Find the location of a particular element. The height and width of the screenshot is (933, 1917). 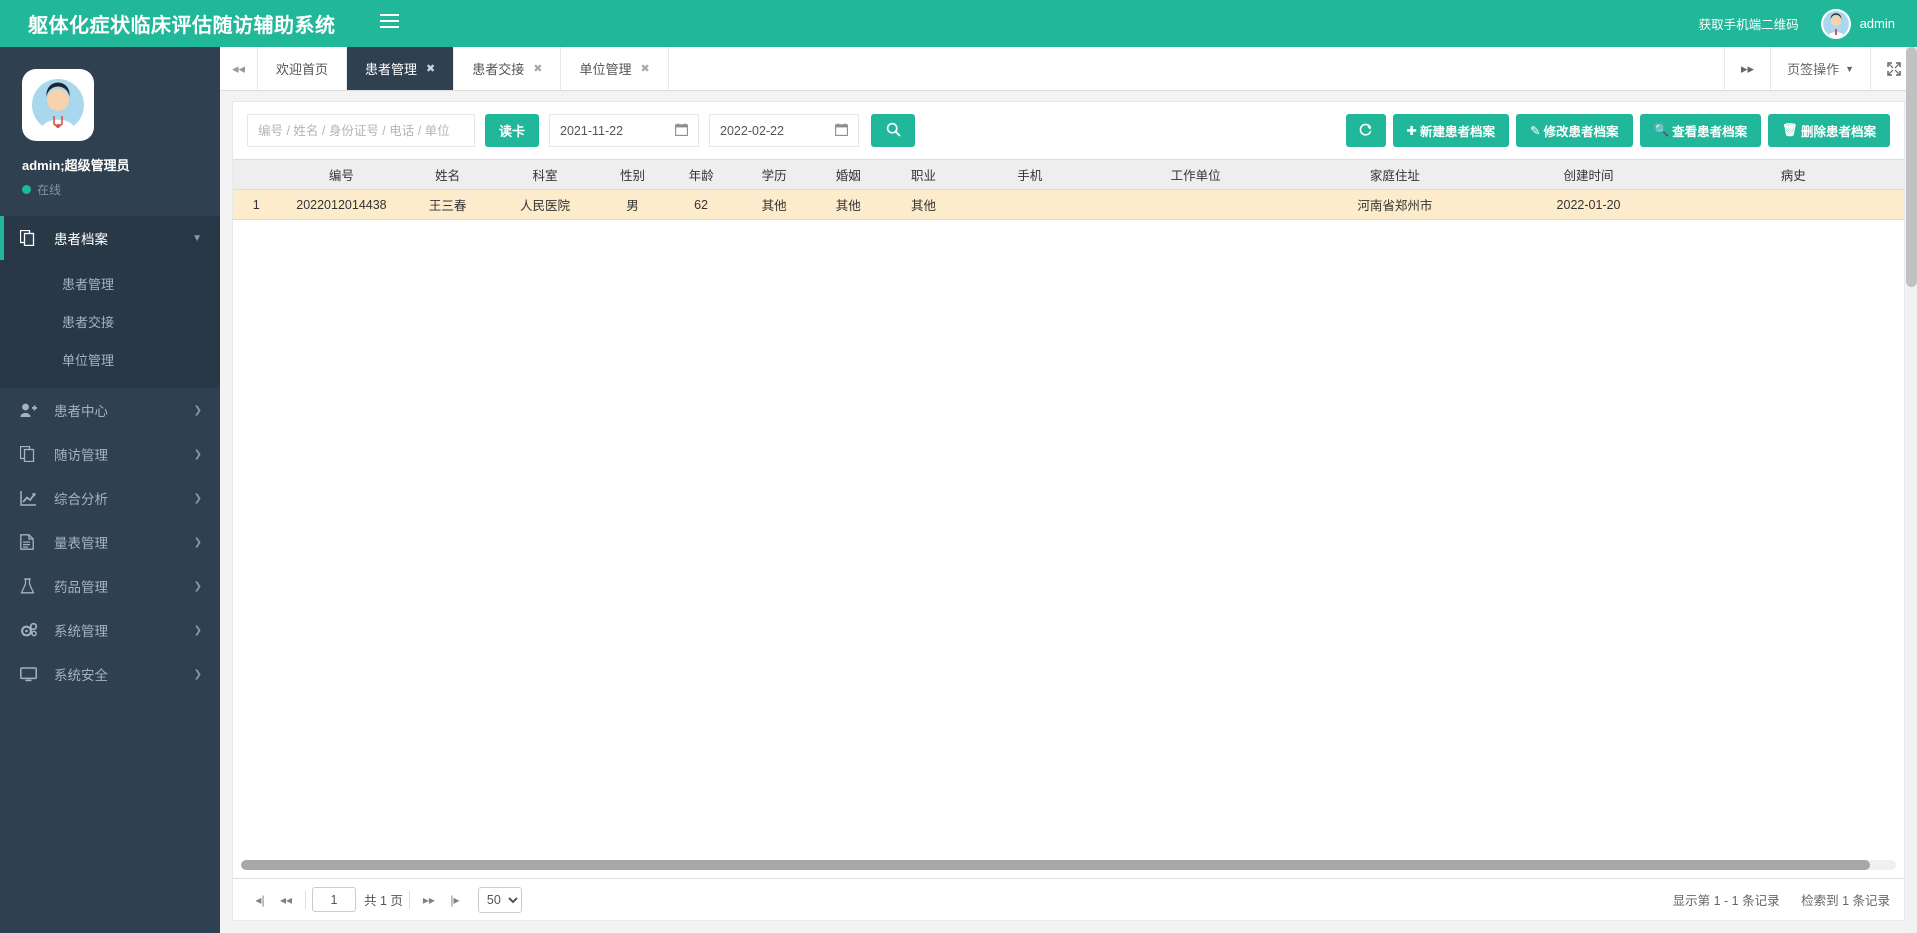

view-patient-record-button: 🔍 查看患者档案 is located at coordinates (1700, 130).